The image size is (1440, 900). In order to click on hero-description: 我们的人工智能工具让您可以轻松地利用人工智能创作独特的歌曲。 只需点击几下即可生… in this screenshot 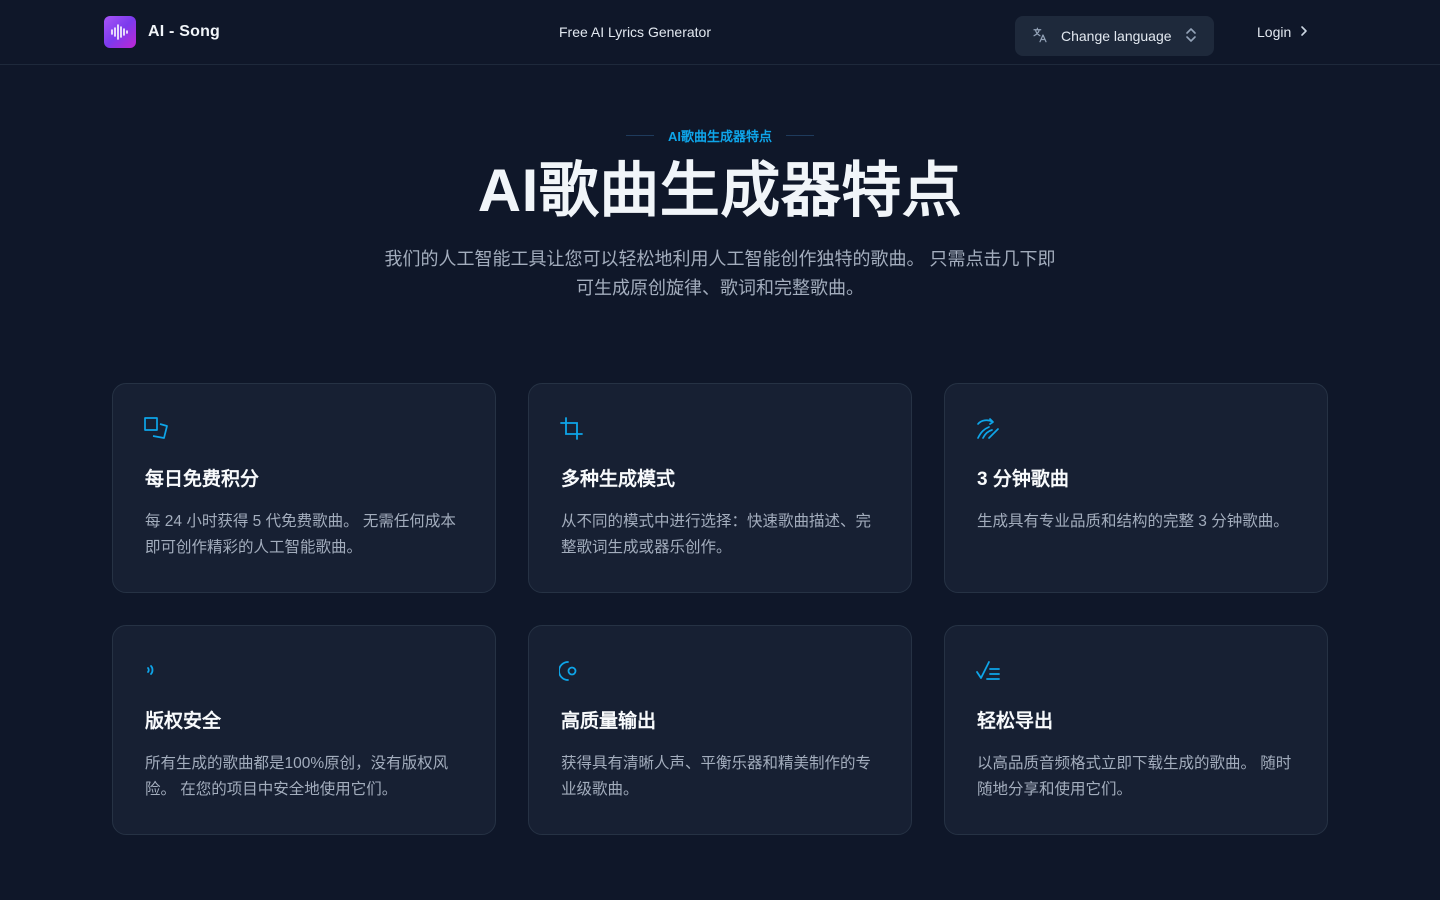, I will do `click(720, 273)`.